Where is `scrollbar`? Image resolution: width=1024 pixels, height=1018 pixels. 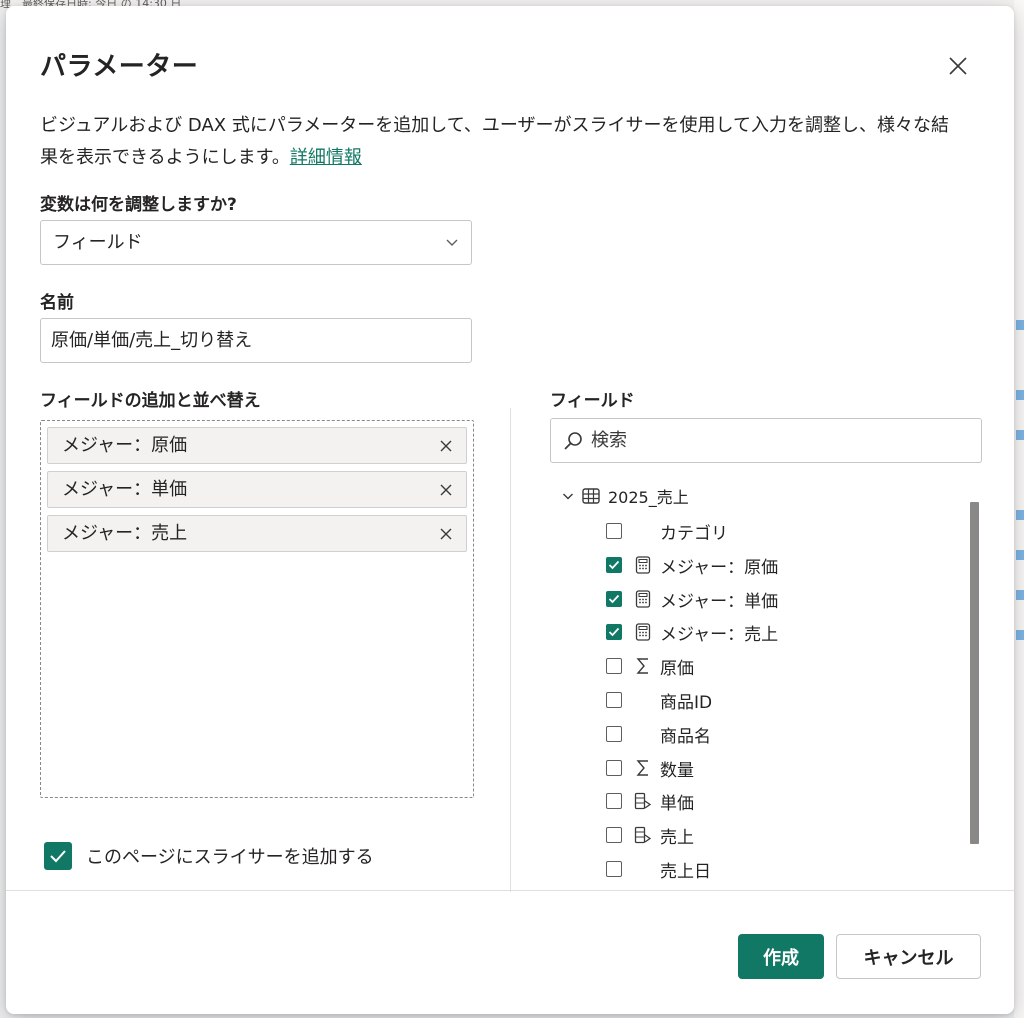 scrollbar is located at coordinates (974, 673).